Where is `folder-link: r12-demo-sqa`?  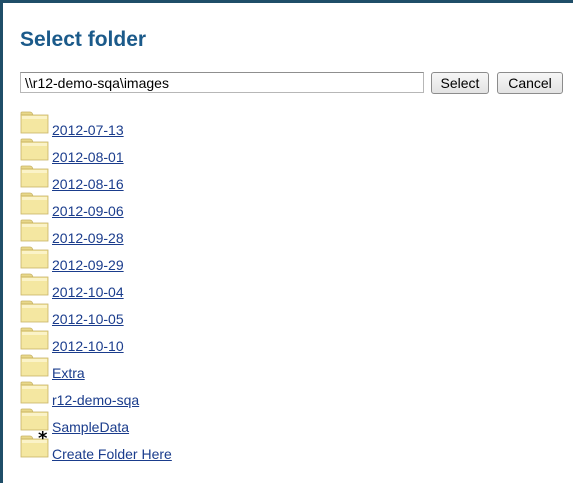 folder-link: r12-demo-sqa is located at coordinates (95, 400).